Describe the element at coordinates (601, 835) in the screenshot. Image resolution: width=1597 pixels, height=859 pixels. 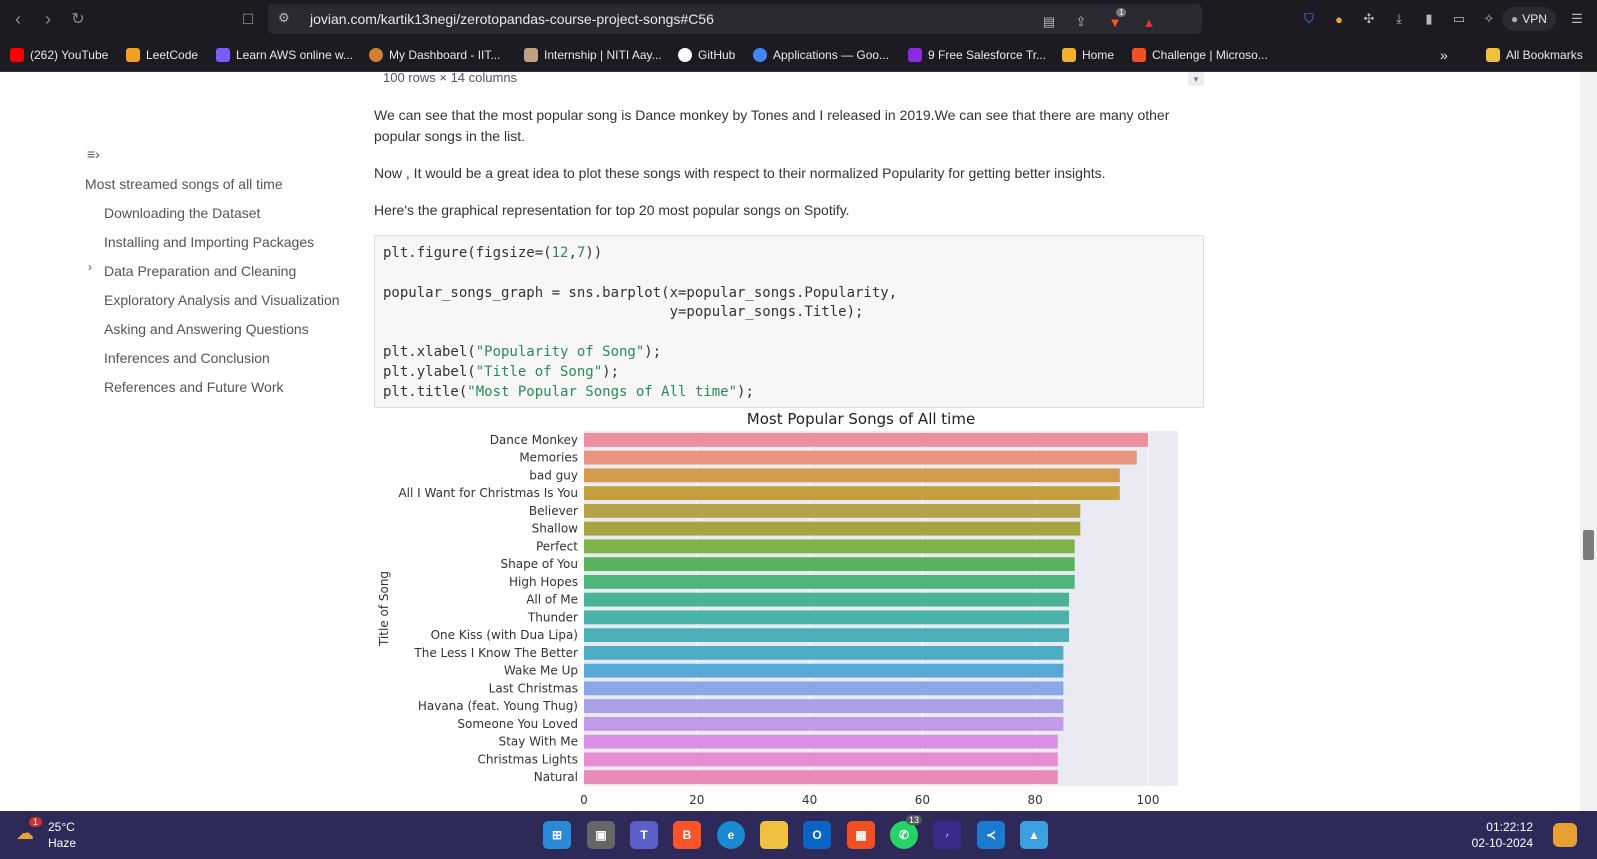
I see `task-view-icon: ▣` at that location.